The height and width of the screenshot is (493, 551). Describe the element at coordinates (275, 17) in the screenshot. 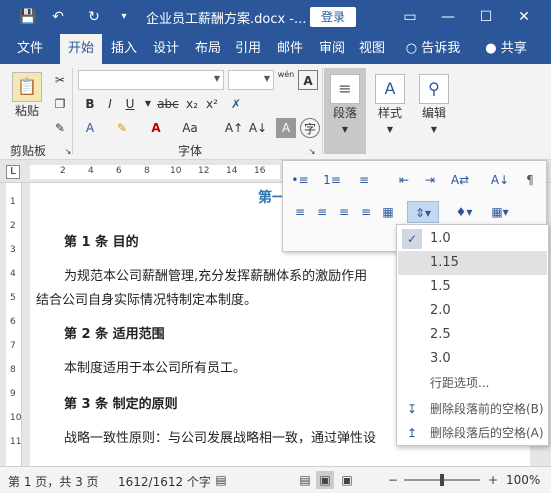

I see `title-bar: 💾 ↶ ↻ ▾ 企业员工薪酬方案.docx -... 登录 ▭ — ☐ ✕` at that location.